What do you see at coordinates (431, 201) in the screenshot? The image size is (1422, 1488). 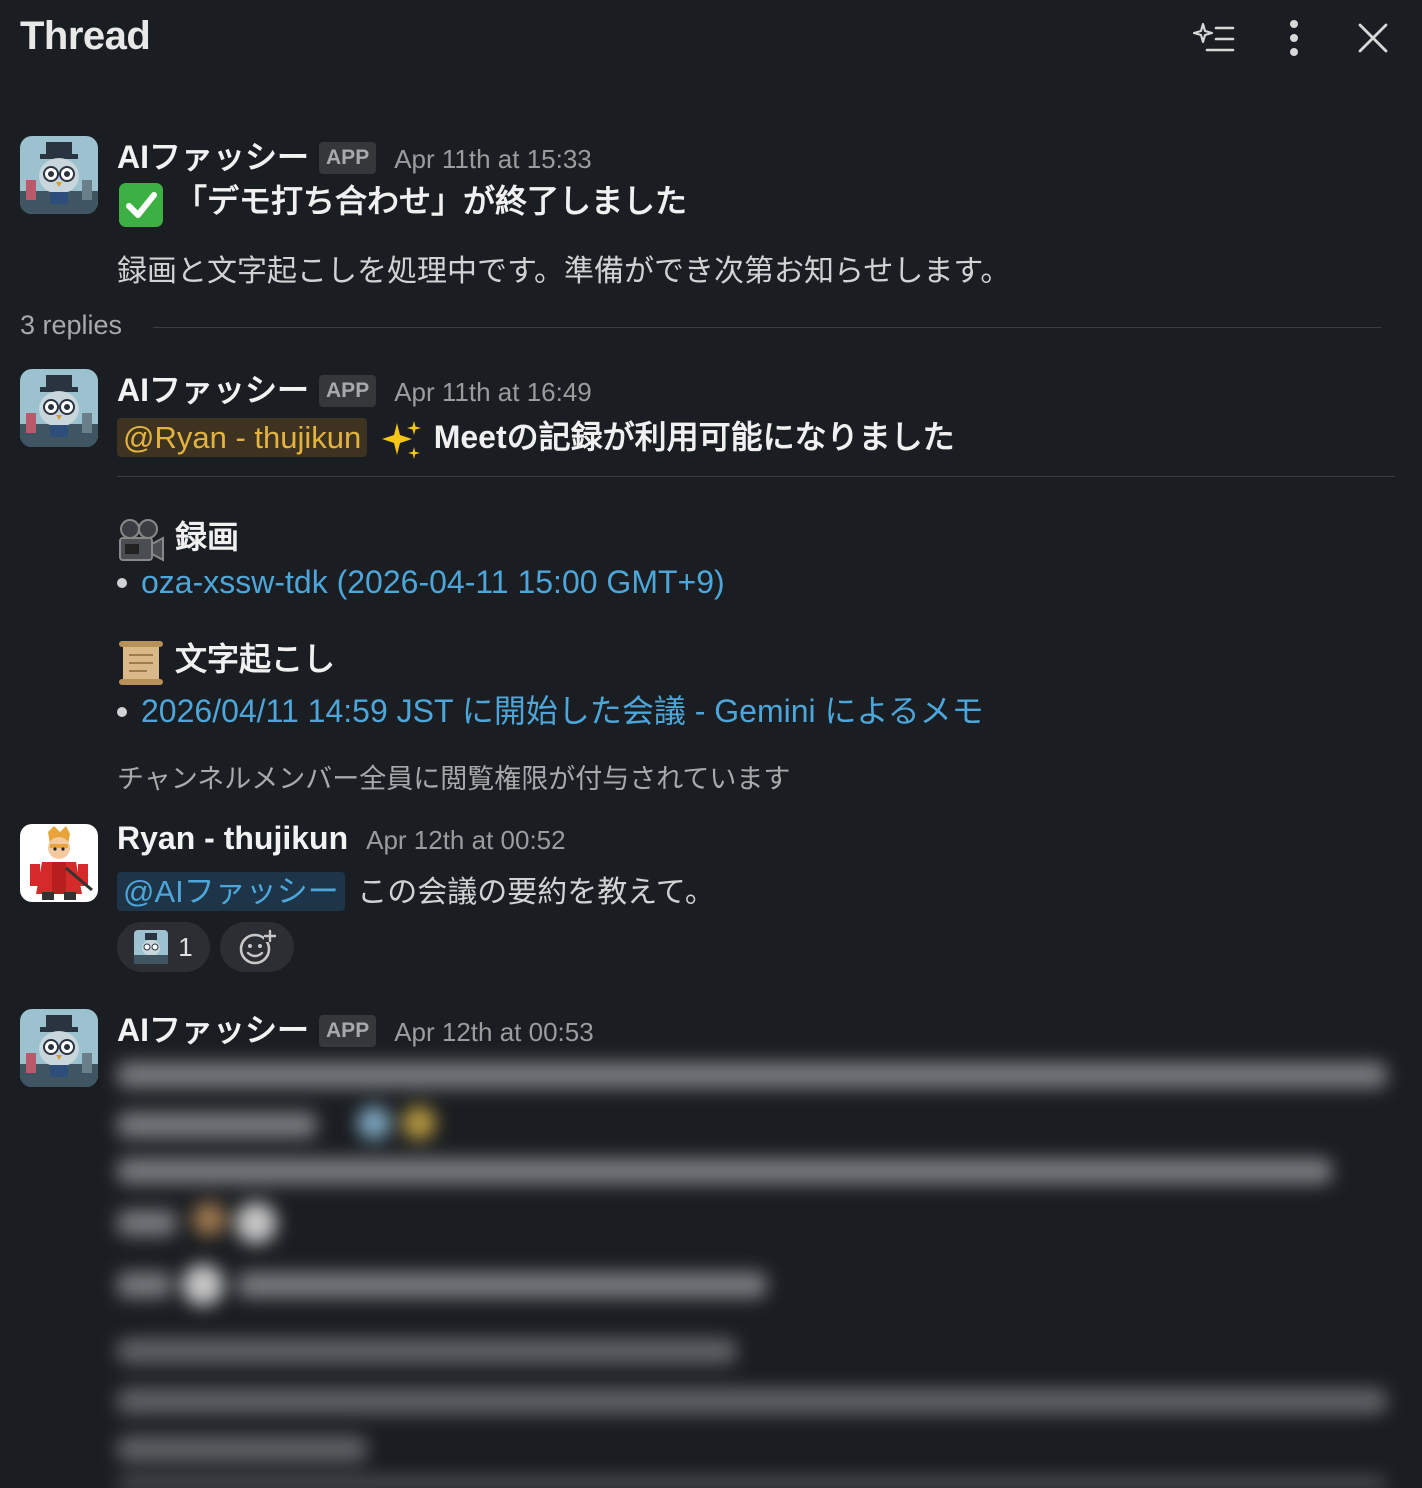 I see `message-title: 「デモ打ち合わせ」が終了しました` at bounding box center [431, 201].